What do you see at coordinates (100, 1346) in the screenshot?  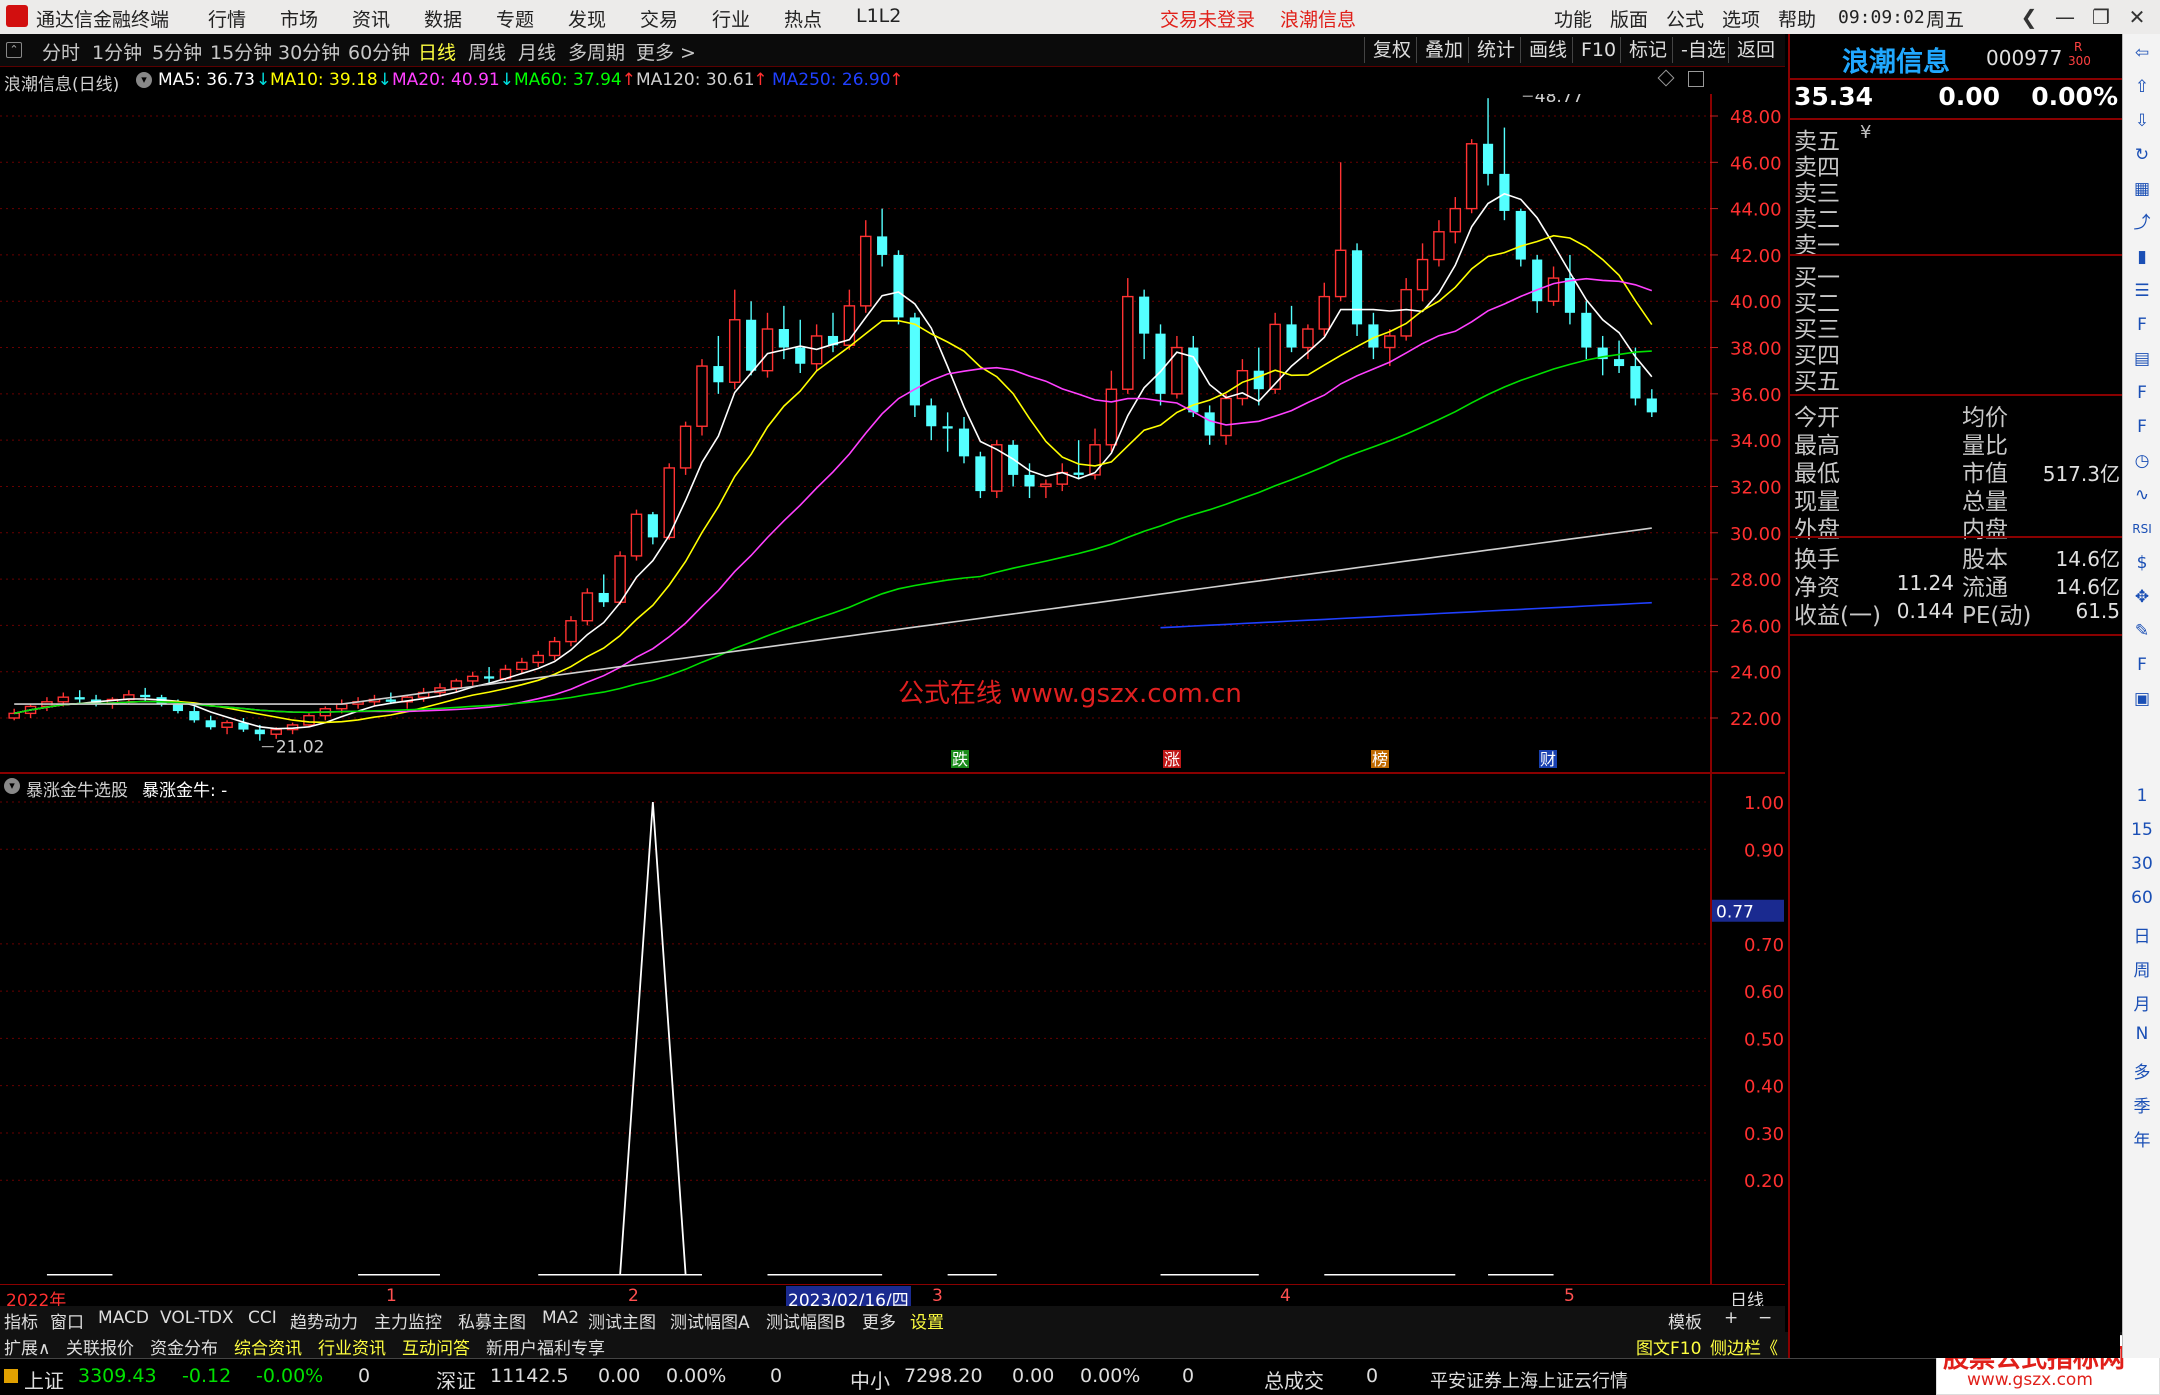 I see `ext-tab: 关联报价` at bounding box center [100, 1346].